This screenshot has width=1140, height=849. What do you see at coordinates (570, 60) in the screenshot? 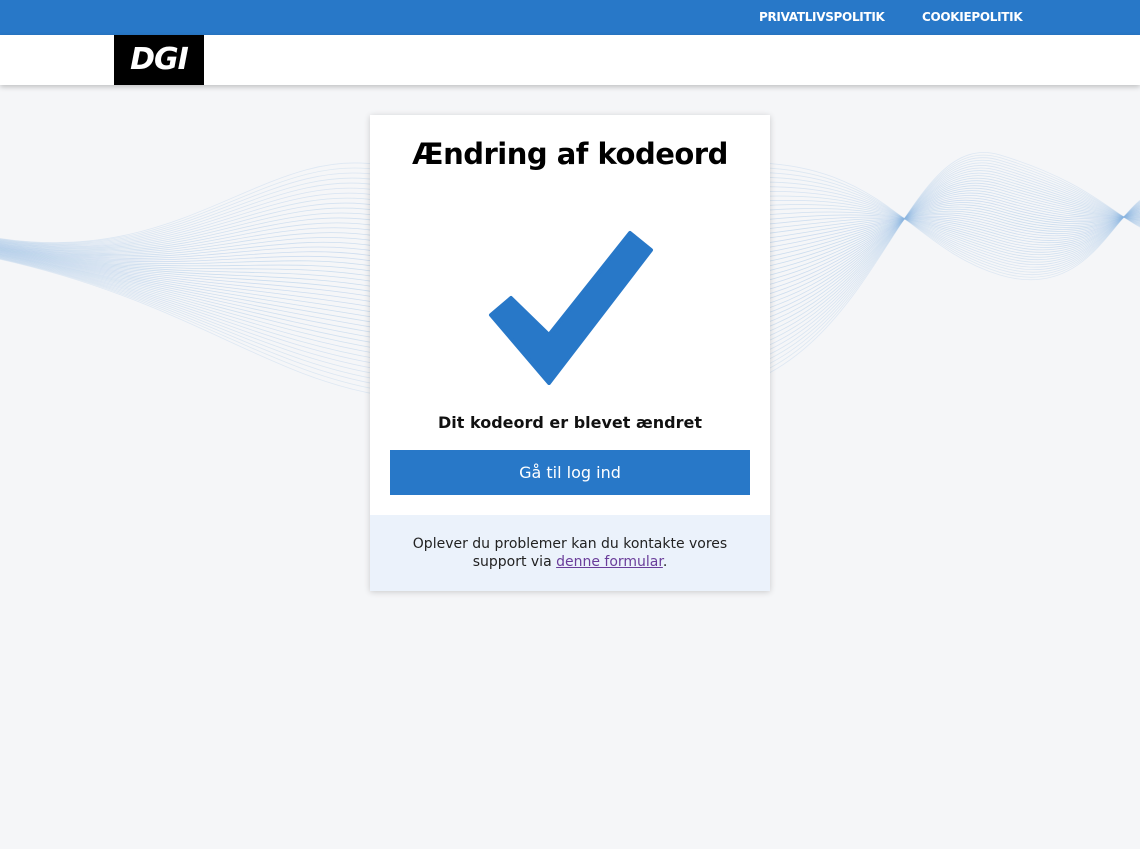
I see `site-header: DGI` at bounding box center [570, 60].